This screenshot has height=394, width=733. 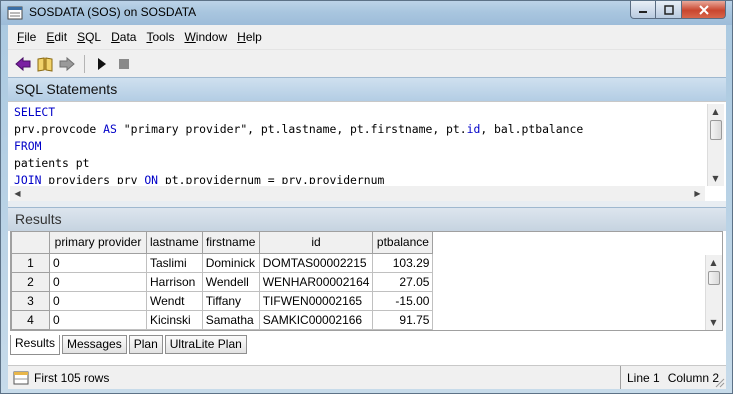 What do you see at coordinates (145, 344) in the screenshot?
I see `tab-plan: Plan` at bounding box center [145, 344].